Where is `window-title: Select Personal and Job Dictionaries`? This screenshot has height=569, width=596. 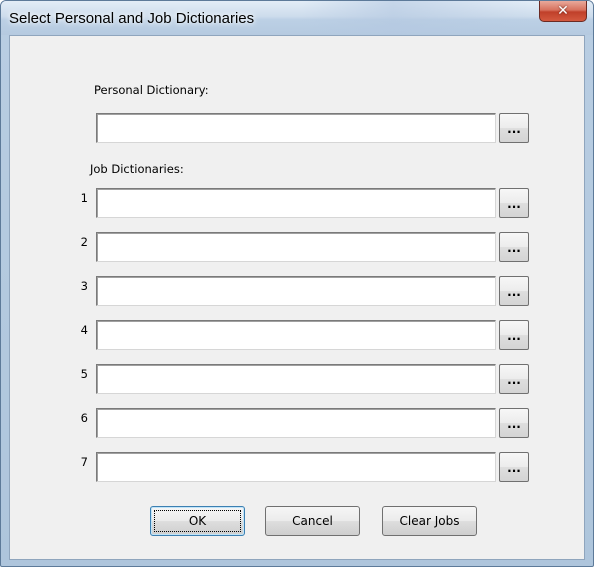
window-title: Select Personal and Job Dictionaries is located at coordinates (132, 18).